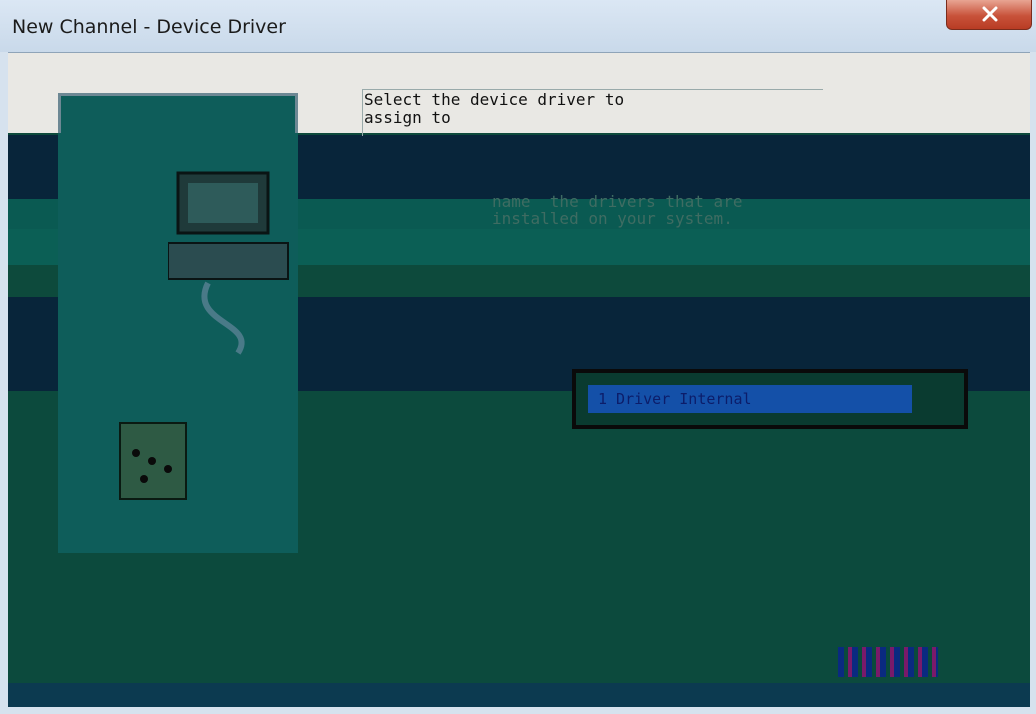 This screenshot has height=714, width=1036. What do you see at coordinates (149, 27) in the screenshot?
I see `window-title: New Channel - Device Driver` at bounding box center [149, 27].